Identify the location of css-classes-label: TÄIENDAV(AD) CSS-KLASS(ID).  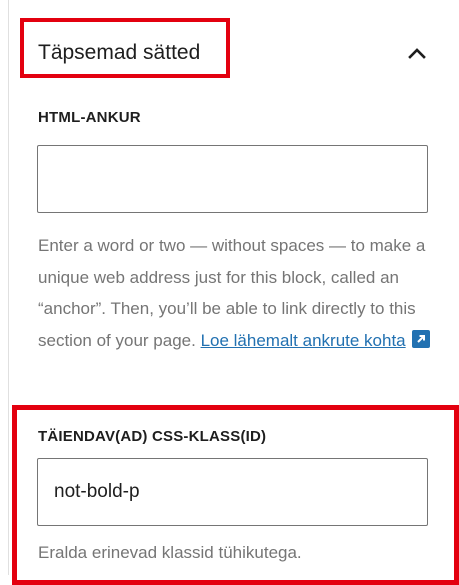
(152, 436).